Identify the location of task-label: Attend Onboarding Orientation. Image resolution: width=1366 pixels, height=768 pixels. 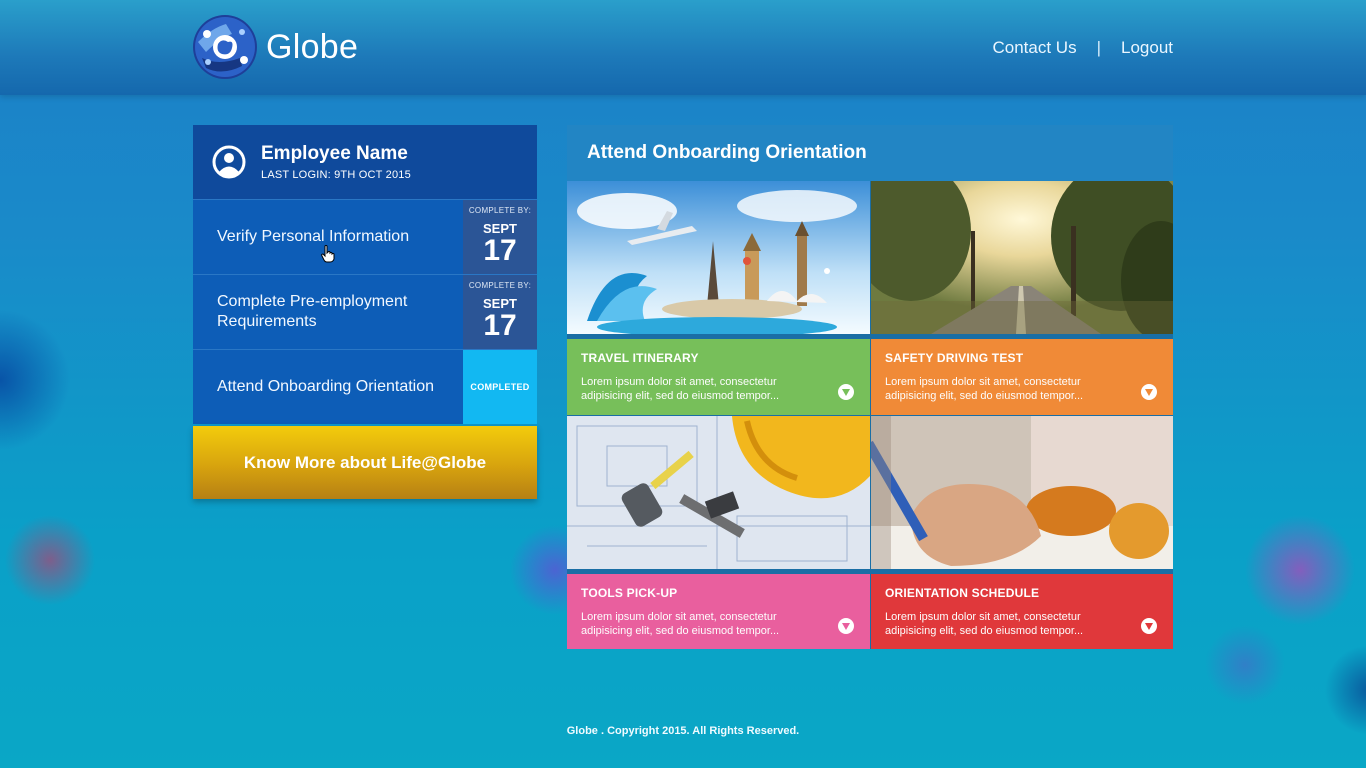
(326, 386).